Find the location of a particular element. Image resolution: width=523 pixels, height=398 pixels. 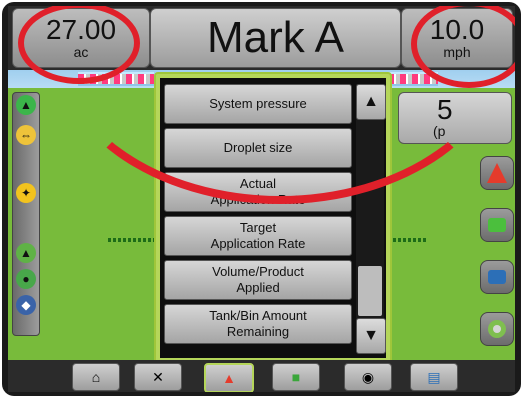

bottom-nav-bar: ⌂ ✕ ▲ ■ ◉ ▤ is located at coordinates (261, 376).